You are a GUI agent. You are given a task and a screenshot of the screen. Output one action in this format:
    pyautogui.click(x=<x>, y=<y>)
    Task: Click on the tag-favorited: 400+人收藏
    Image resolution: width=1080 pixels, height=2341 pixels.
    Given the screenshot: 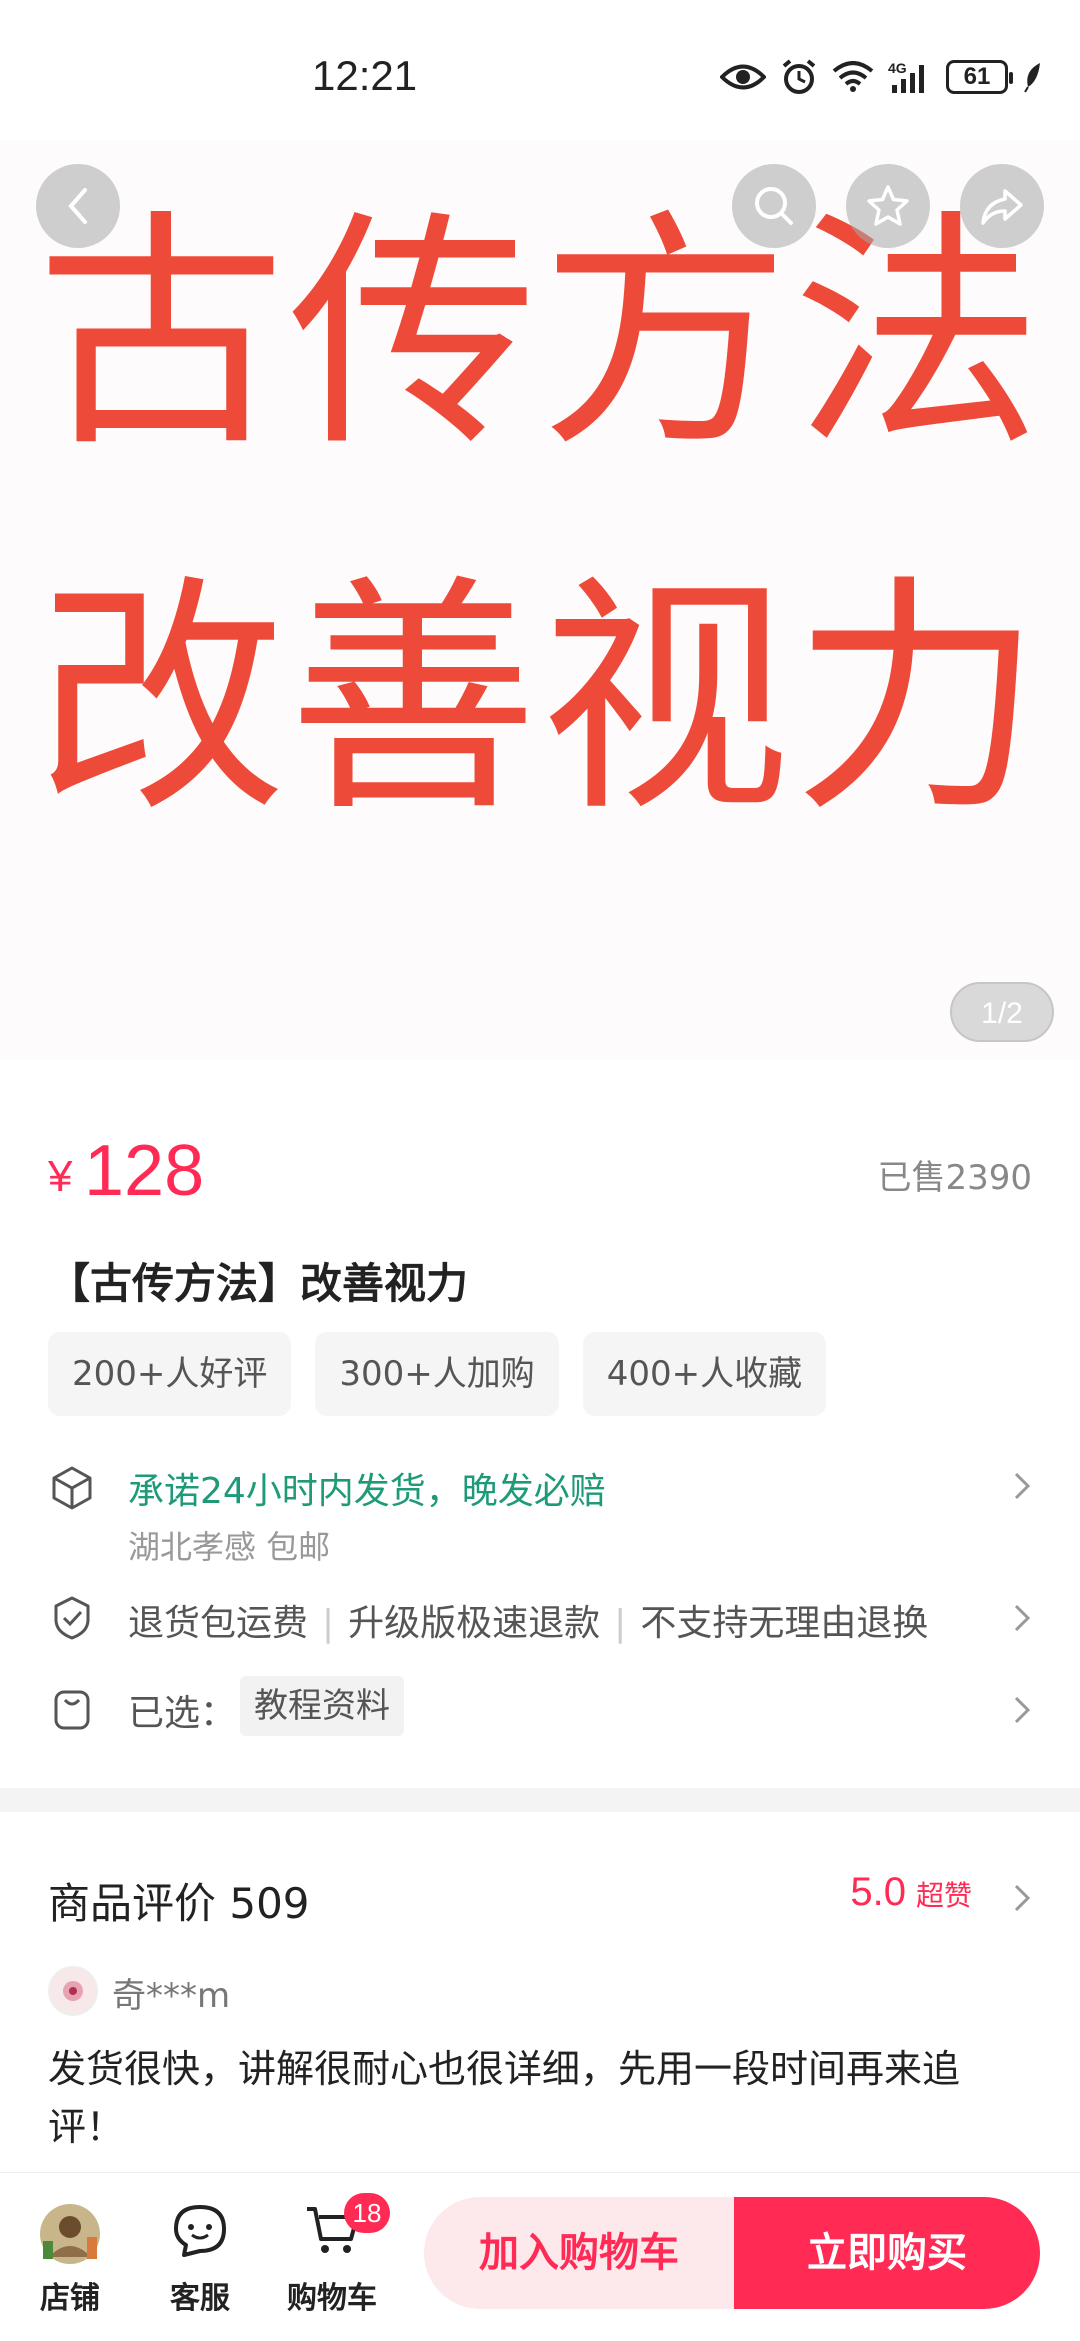 What is the action you would take?
    pyautogui.click(x=704, y=1374)
    